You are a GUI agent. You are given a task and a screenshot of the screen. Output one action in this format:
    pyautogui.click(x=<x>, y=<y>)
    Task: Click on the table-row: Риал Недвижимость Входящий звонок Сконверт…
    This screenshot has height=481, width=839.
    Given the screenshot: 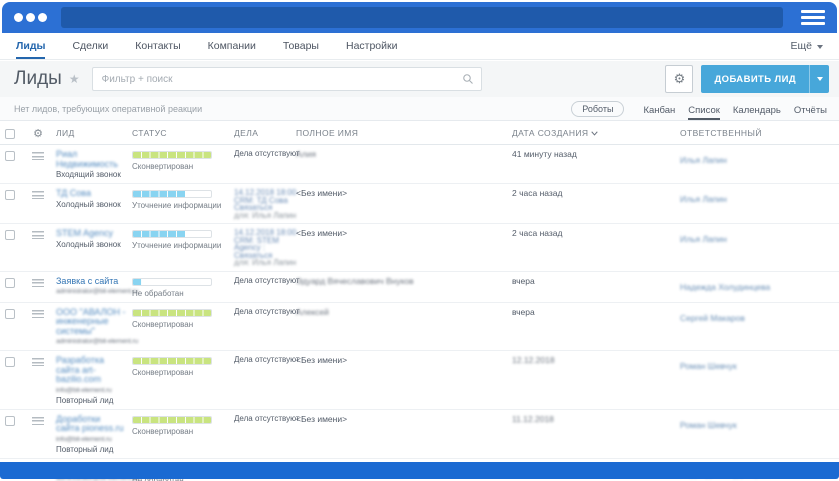 What is the action you would take?
    pyautogui.click(x=419, y=164)
    